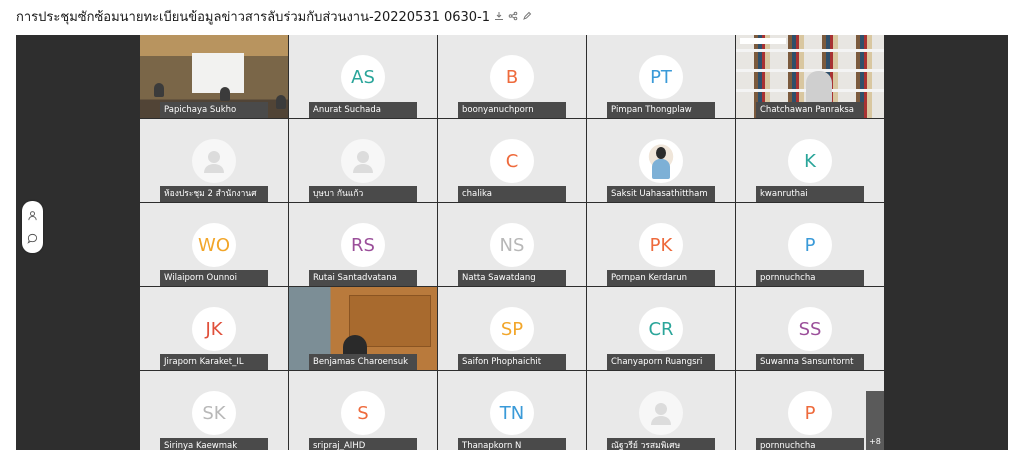 Image resolution: width=1024 pixels, height=450 pixels. Describe the element at coordinates (661, 110) in the screenshot. I see `participant-name-label: Pimpan Thongplaw` at that location.